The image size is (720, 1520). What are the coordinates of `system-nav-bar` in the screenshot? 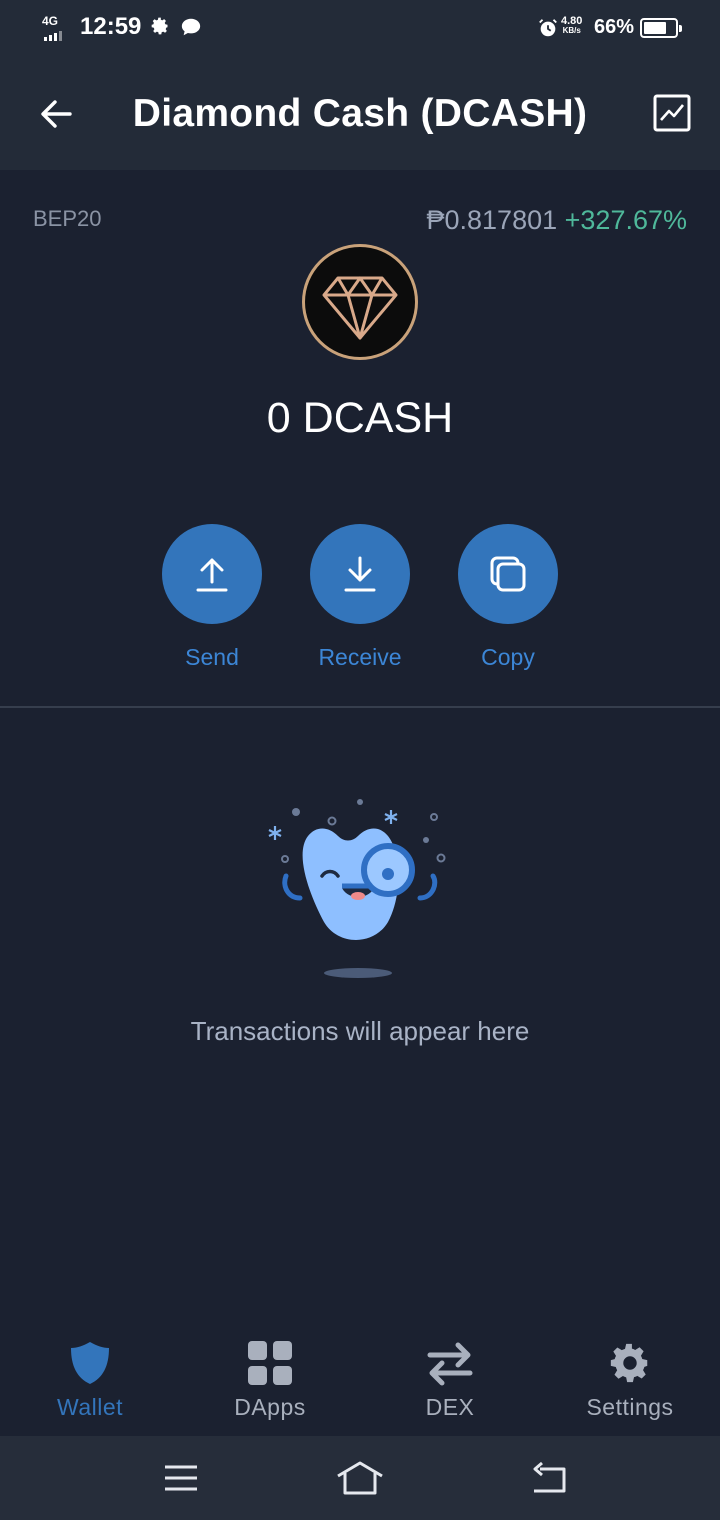 It's located at (360, 1478).